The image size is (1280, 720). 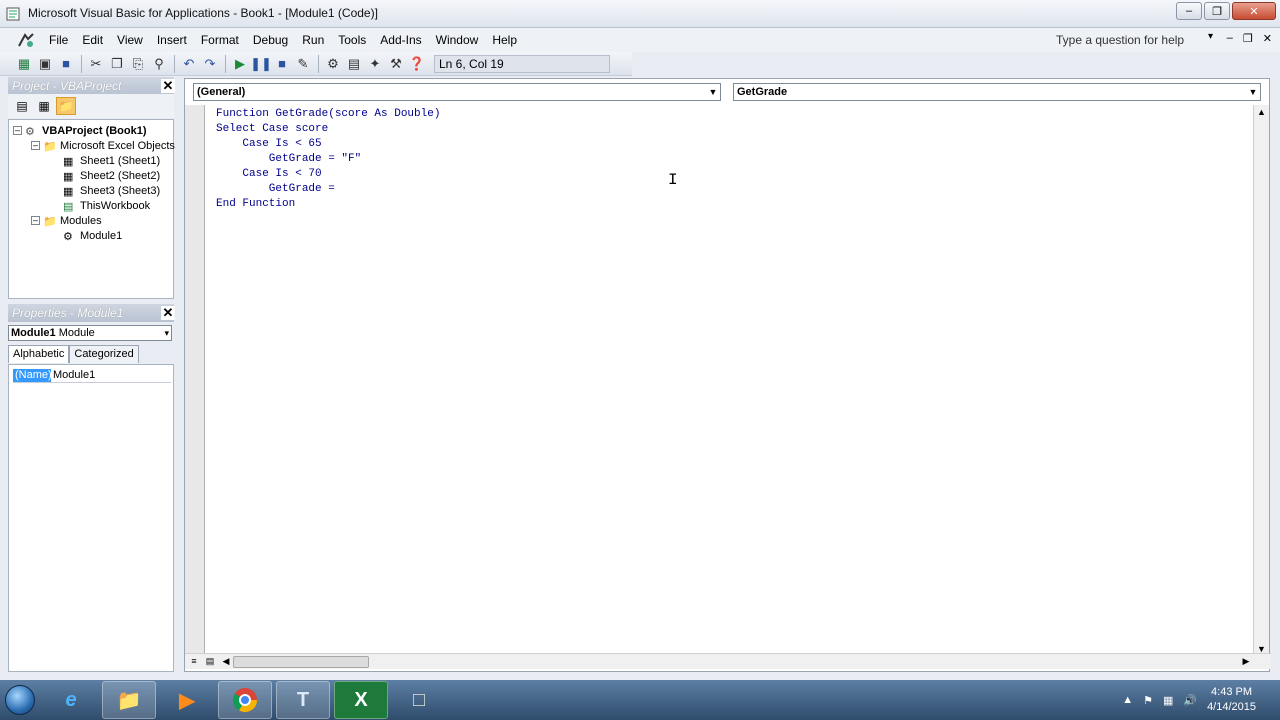 What do you see at coordinates (1189, 11) in the screenshot?
I see `minimize-button: –` at bounding box center [1189, 11].